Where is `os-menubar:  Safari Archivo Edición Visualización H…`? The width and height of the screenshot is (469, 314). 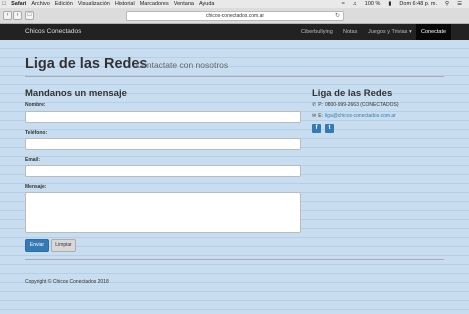 os-menubar:  Safari Archivo Edición Visualización H… is located at coordinates (234, 4).